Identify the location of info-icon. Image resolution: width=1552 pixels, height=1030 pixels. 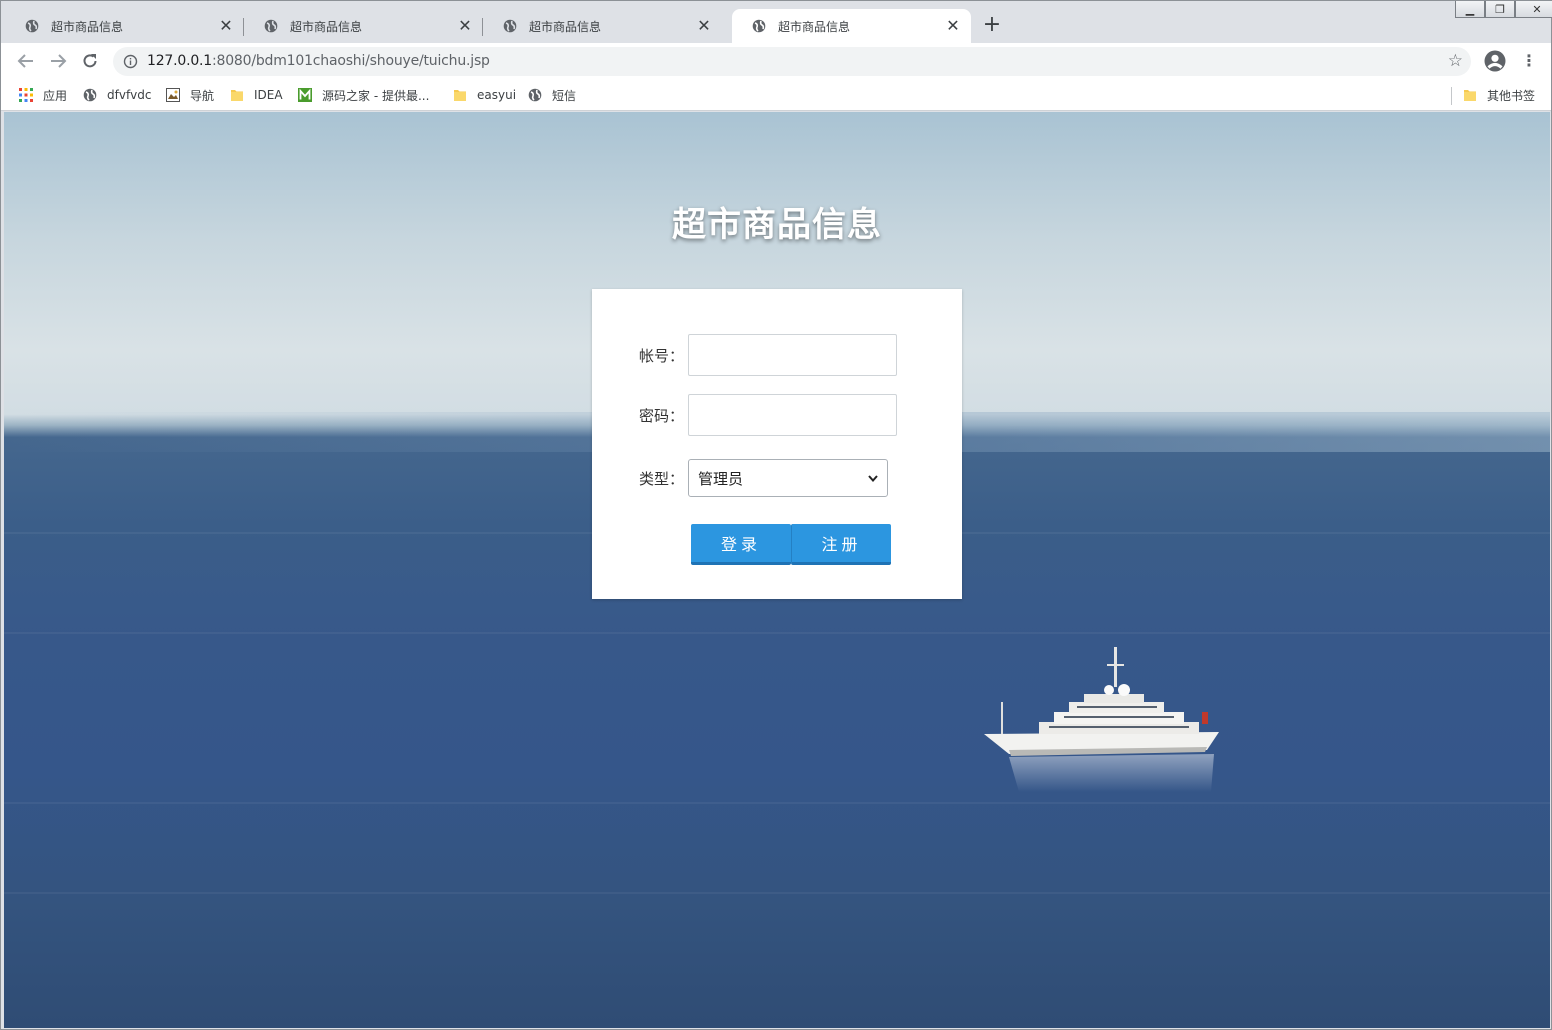
(130, 61).